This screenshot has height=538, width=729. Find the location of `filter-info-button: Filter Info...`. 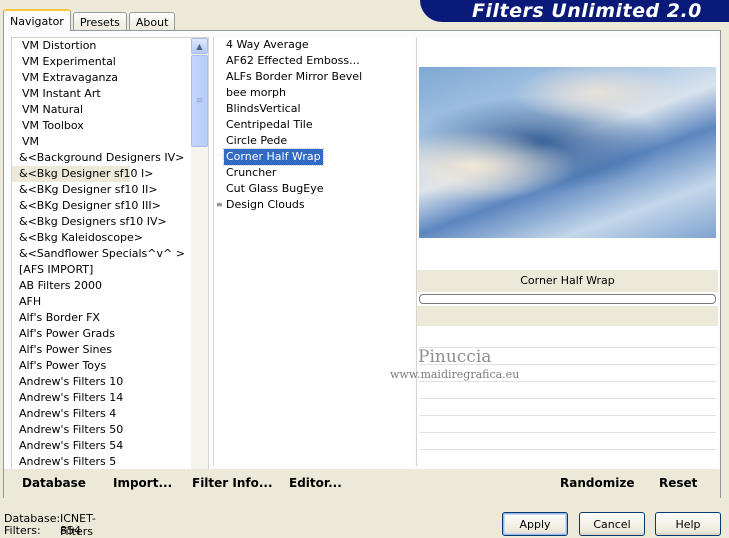

filter-info-button: Filter Info... is located at coordinates (232, 483).